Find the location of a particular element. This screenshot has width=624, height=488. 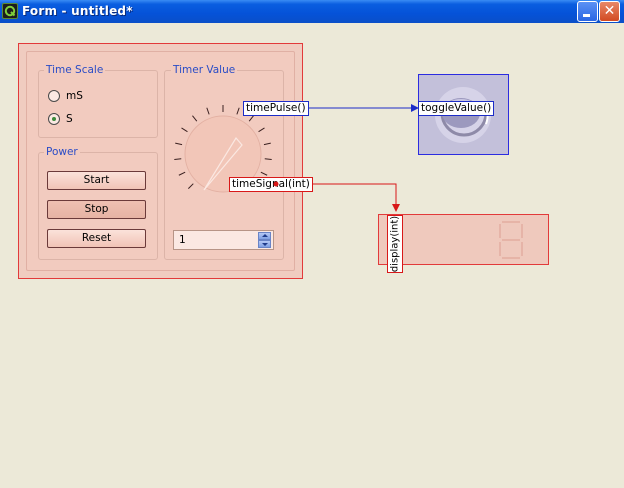

display-slot-label: display(int) is located at coordinates (395, 244).